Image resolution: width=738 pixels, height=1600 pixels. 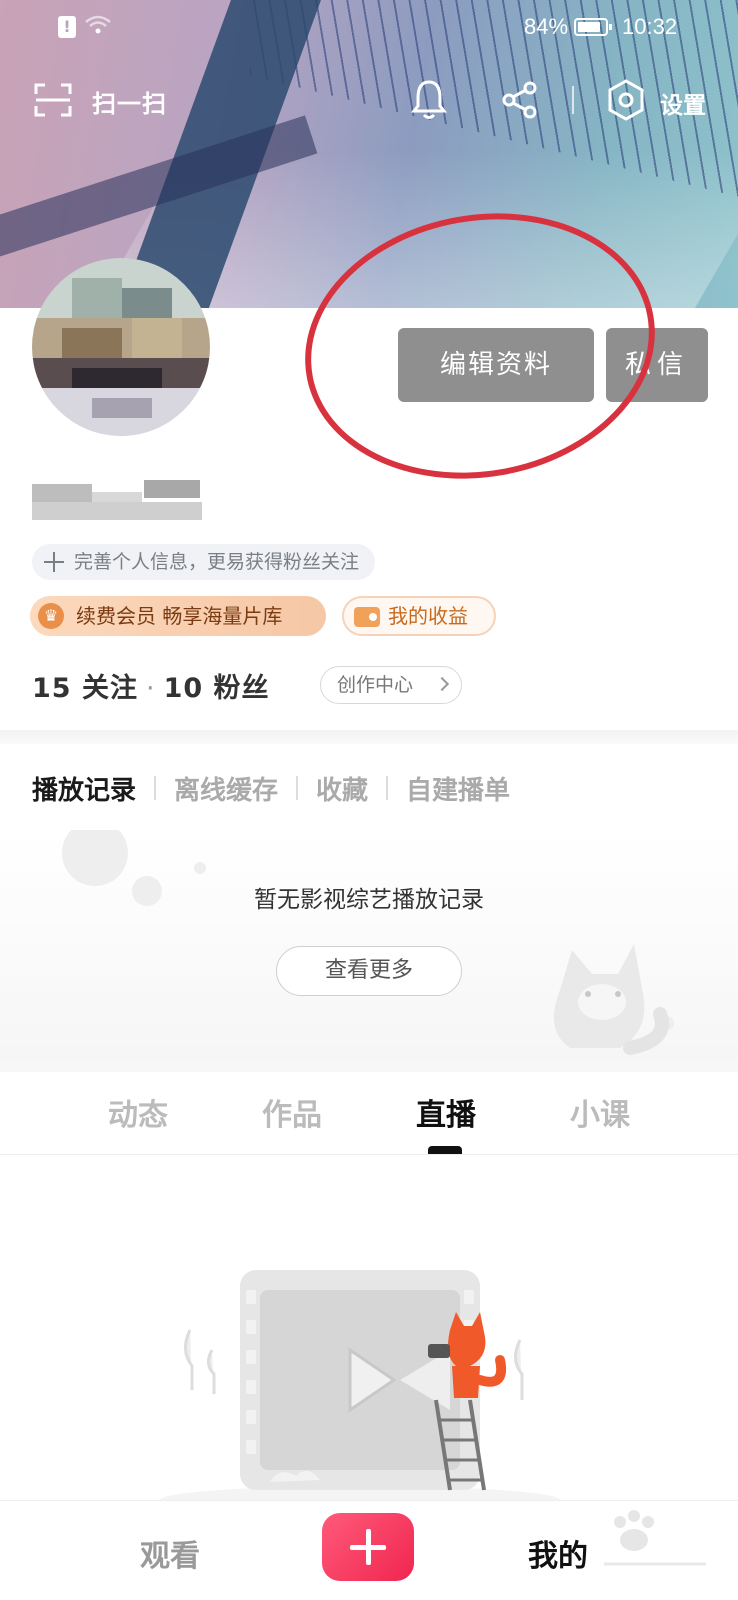 I want to click on chevron-right-icon, so click(x=442, y=684).